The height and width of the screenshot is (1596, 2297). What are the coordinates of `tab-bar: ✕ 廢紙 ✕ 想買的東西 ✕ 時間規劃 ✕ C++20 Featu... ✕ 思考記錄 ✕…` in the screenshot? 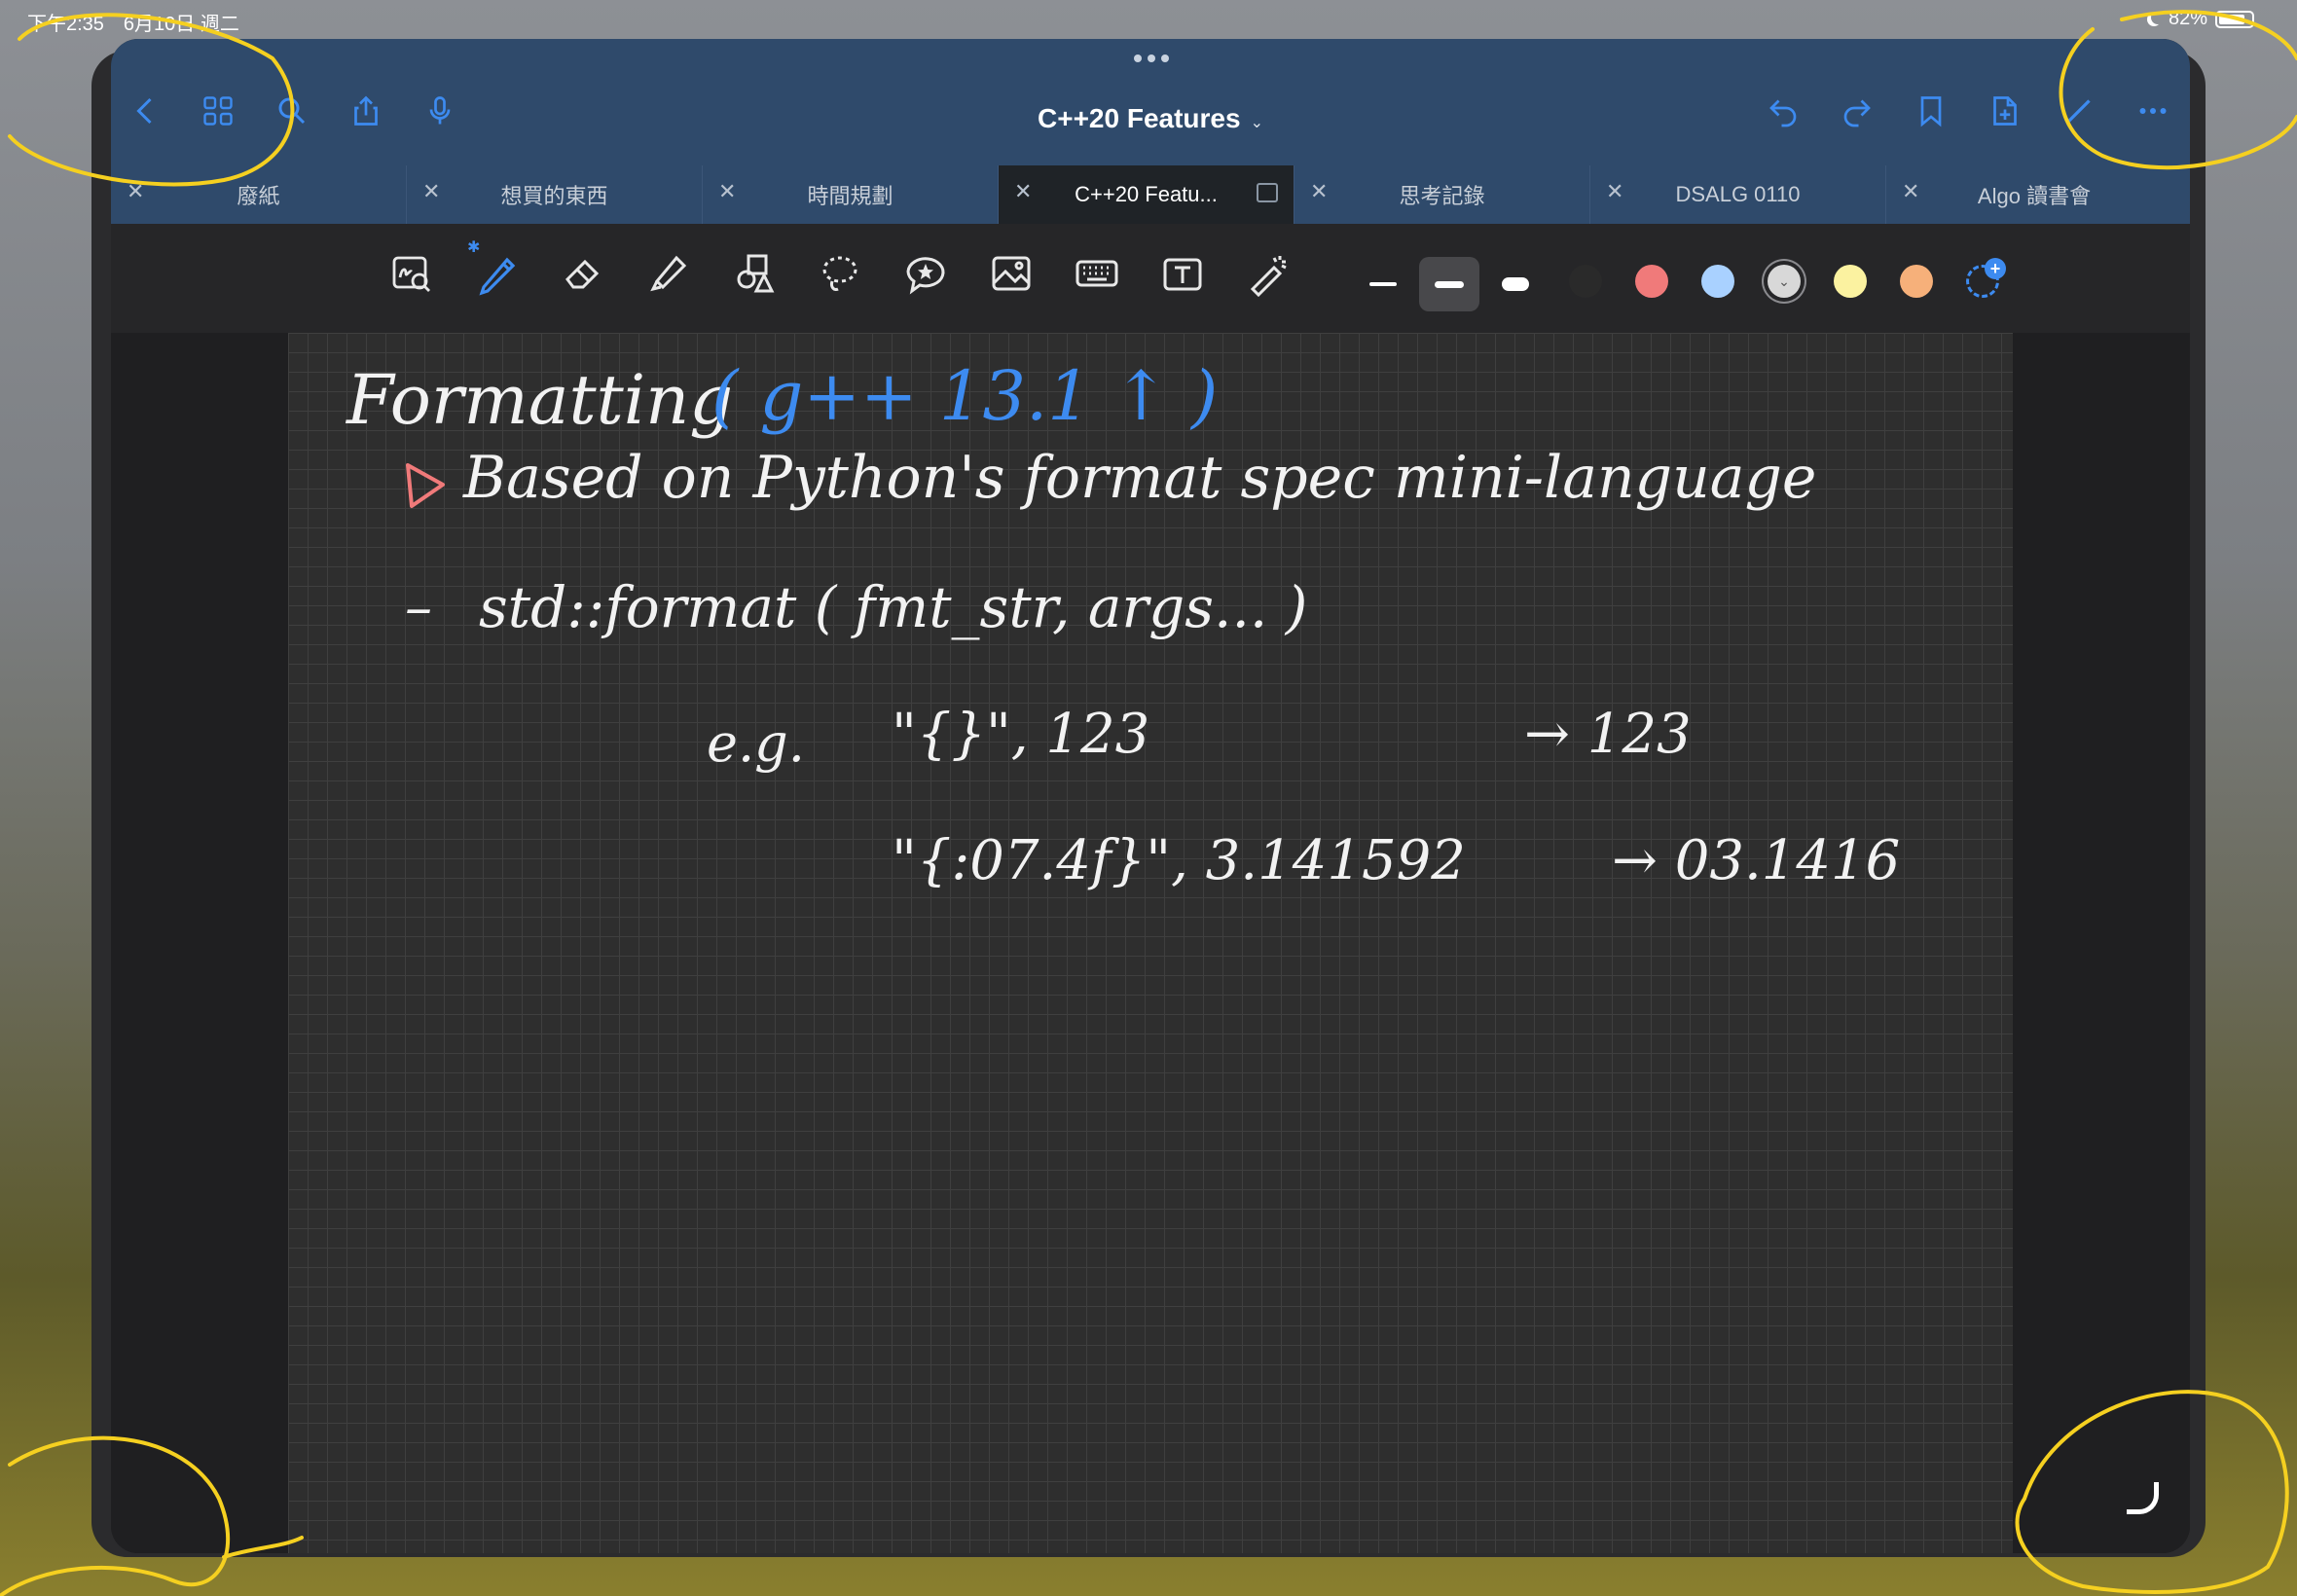 It's located at (1151, 194).